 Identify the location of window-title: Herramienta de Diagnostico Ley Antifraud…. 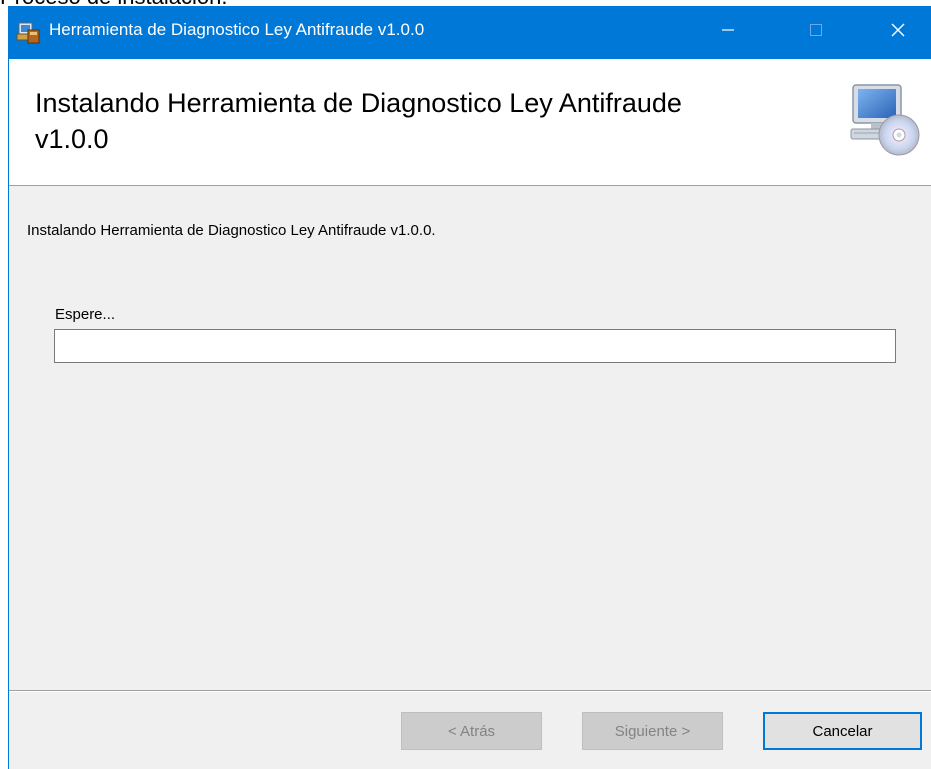
(237, 29).